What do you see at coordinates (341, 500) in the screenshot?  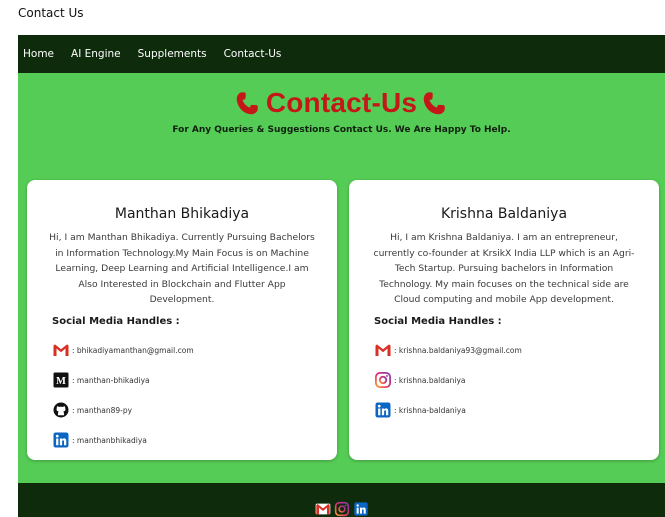 I see `footer` at bounding box center [341, 500].